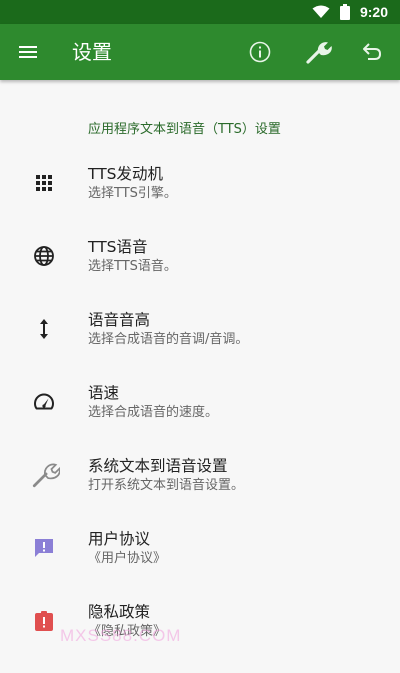 Image resolution: width=400 pixels, height=673 pixels. I want to click on battery-icon, so click(344, 12).